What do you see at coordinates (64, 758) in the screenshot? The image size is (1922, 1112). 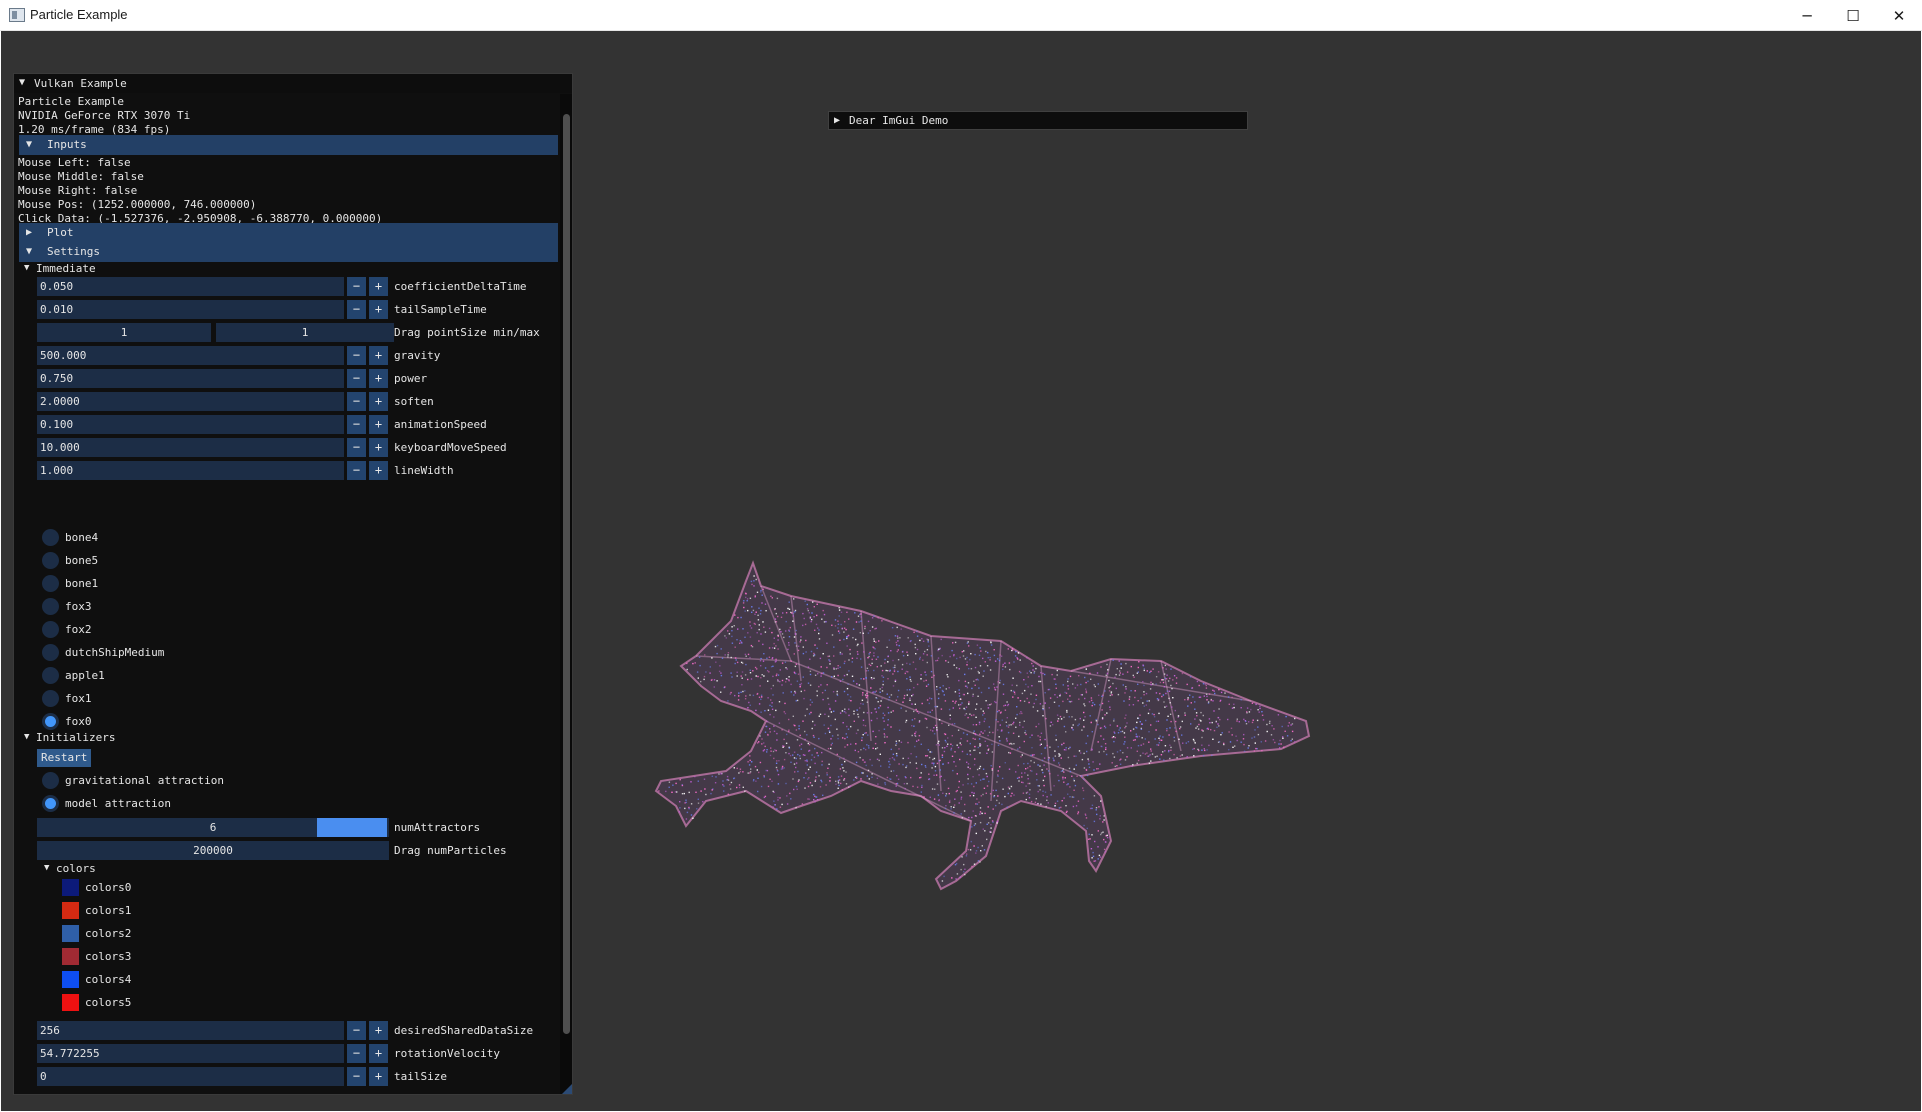 I see `restart-button: Restart` at bounding box center [64, 758].